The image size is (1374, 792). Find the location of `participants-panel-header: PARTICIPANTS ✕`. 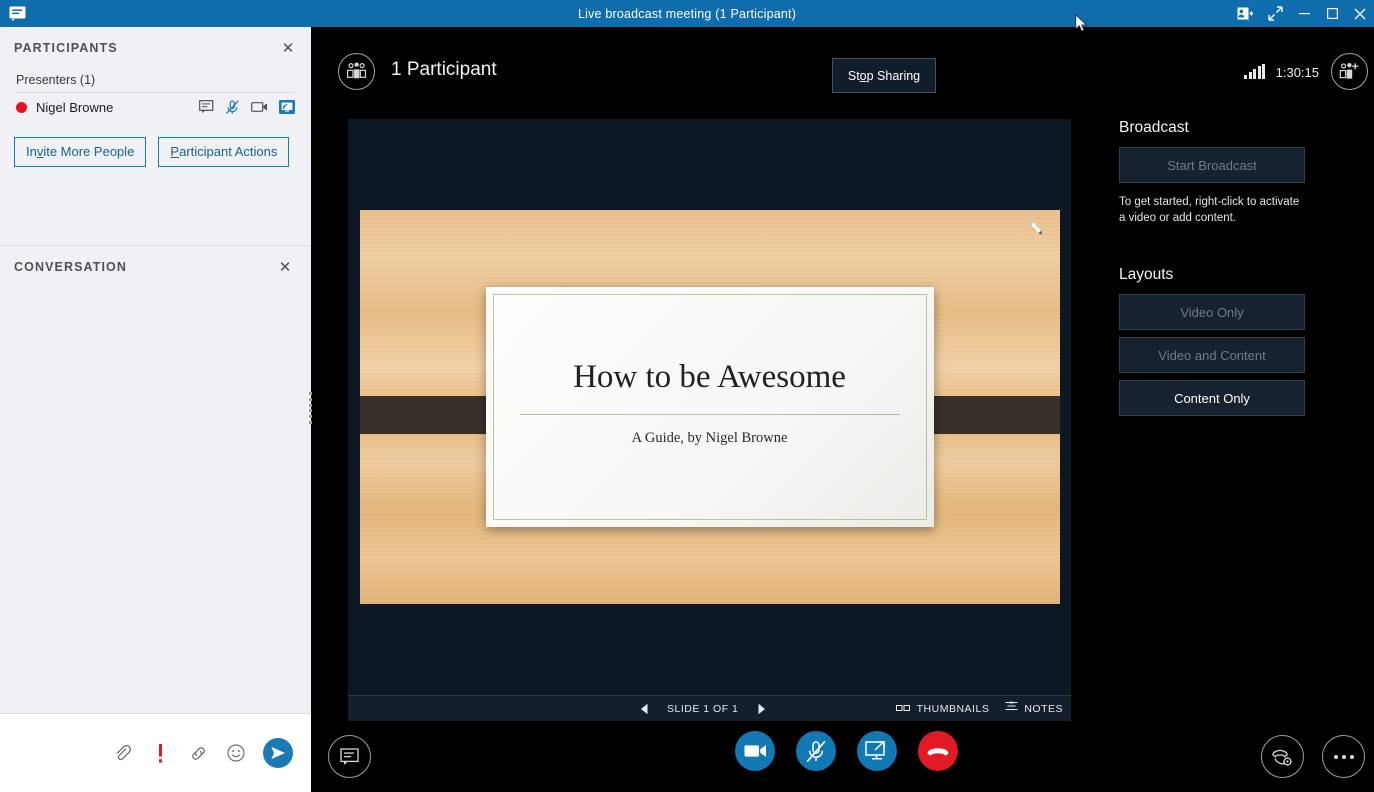

participants-panel-header: PARTICIPANTS ✕ is located at coordinates (155, 48).